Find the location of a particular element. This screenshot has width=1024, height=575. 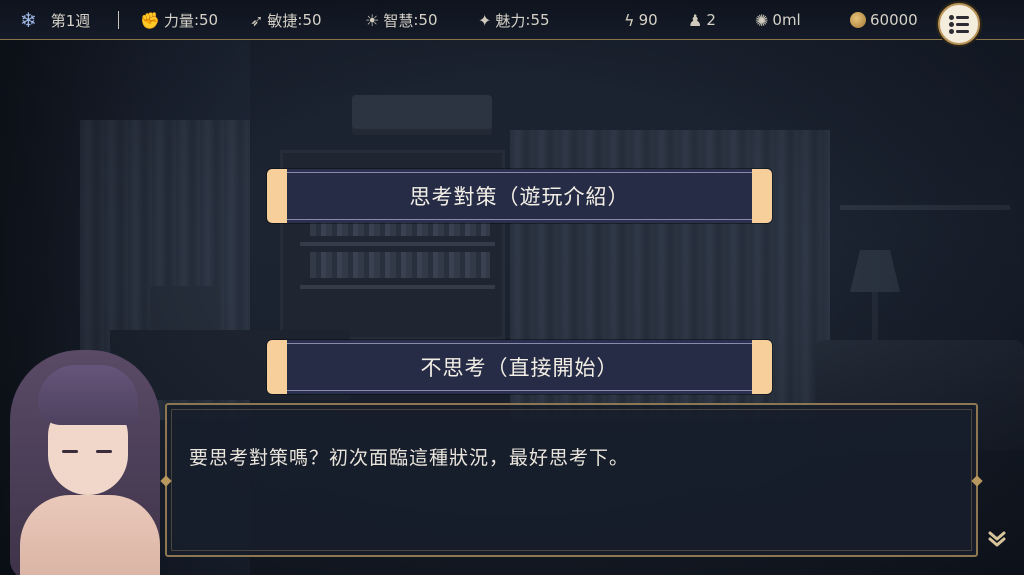

fist-icon: ✊ is located at coordinates (150, 20).